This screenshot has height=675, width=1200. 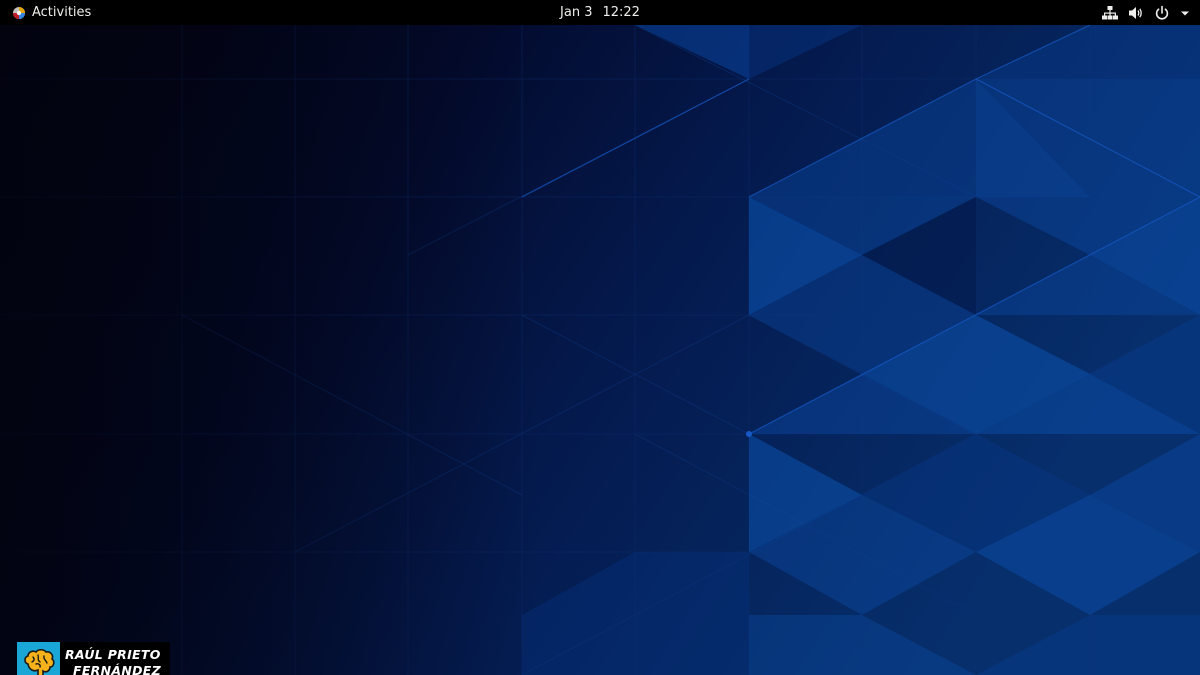 What do you see at coordinates (621, 12) in the screenshot?
I see `clock-time: 12:22` at bounding box center [621, 12].